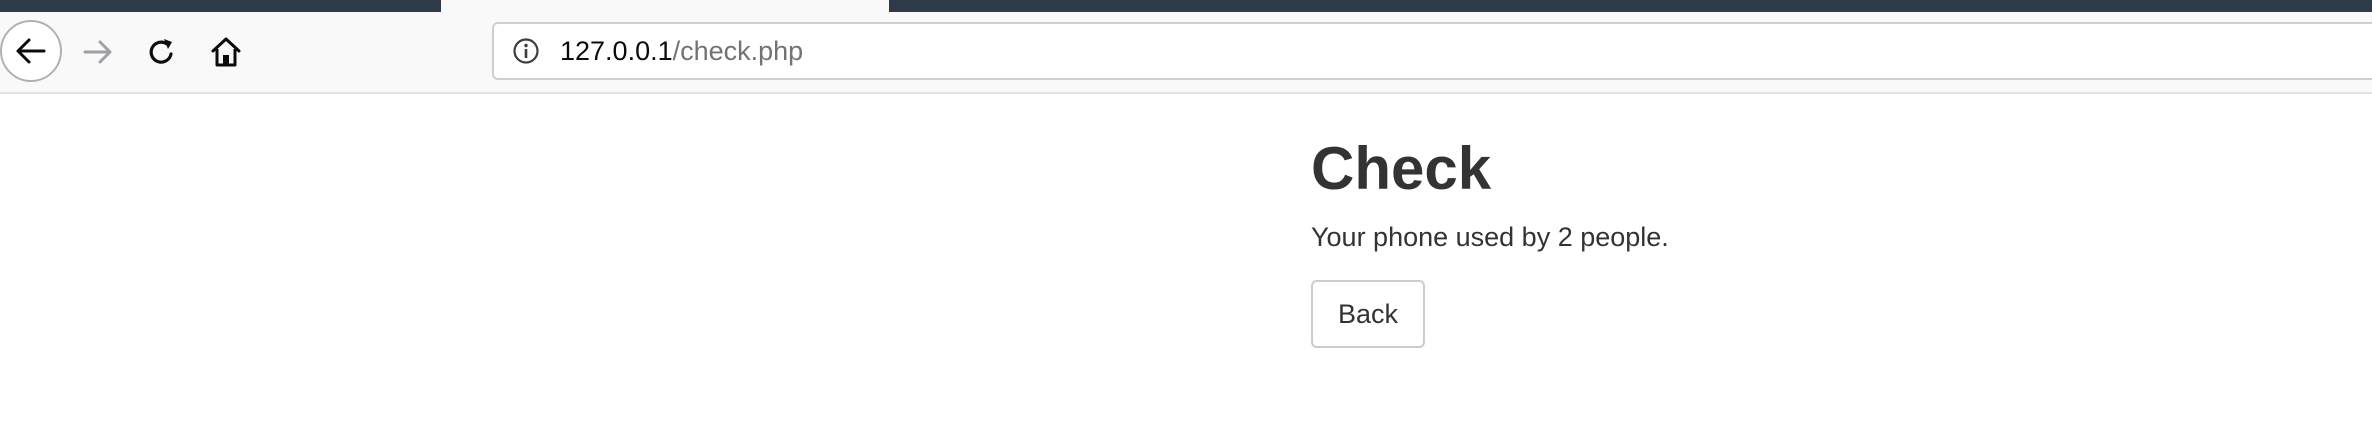  I want to click on back-button, so click(31, 51).